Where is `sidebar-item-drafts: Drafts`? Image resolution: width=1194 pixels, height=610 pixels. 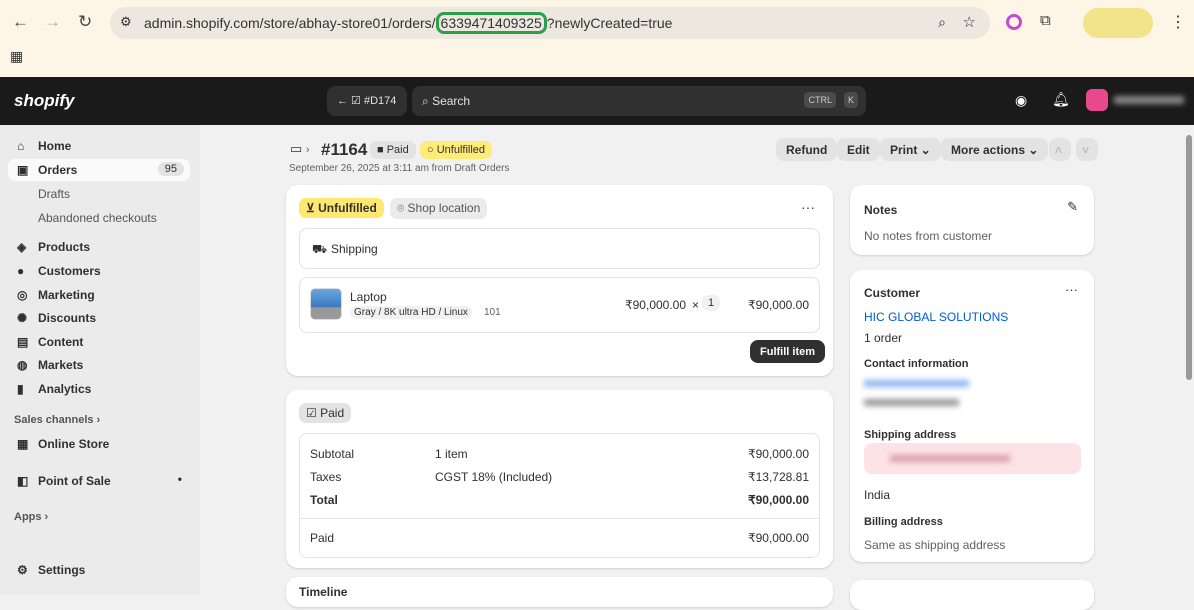 sidebar-item-drafts: Drafts is located at coordinates (54, 194).